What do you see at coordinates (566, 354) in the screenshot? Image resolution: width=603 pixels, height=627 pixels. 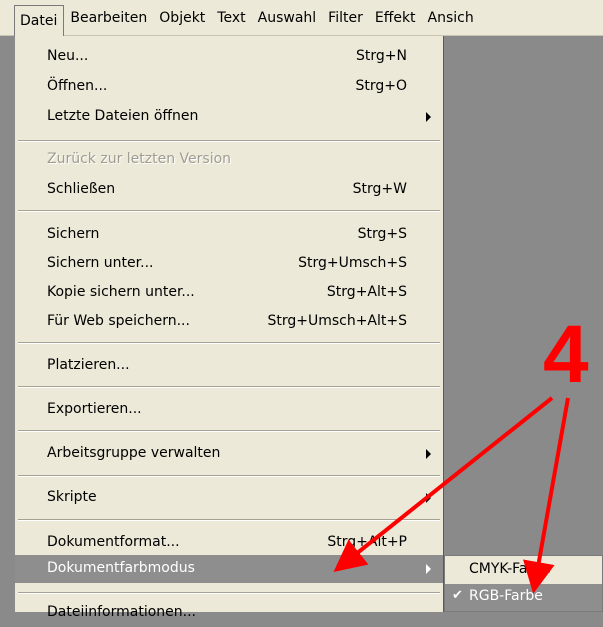 I see `annotation-step-number: 4` at bounding box center [566, 354].